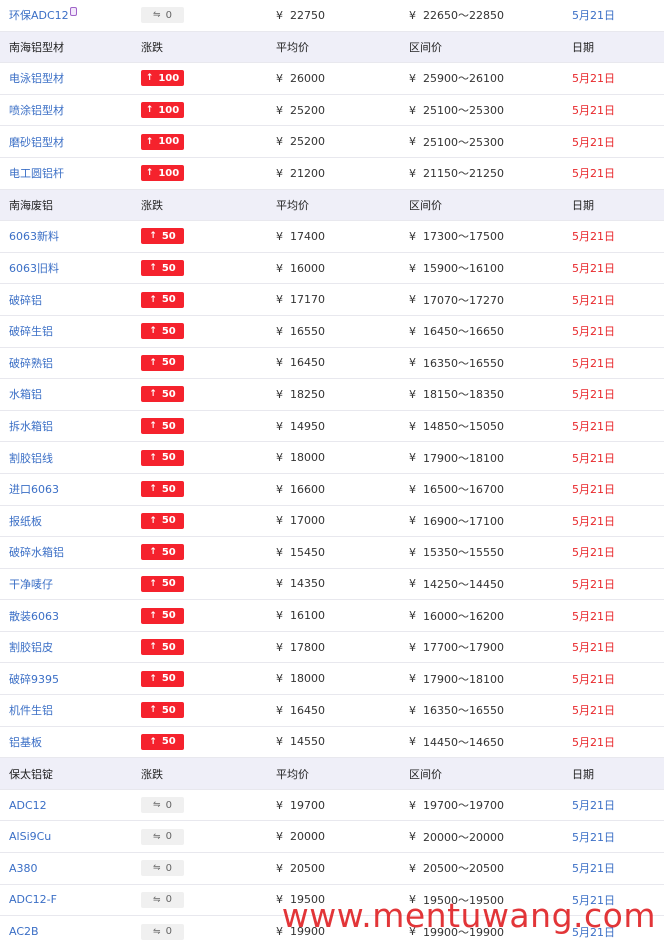 Image resolution: width=664 pixels, height=944 pixels. What do you see at coordinates (338, 173) in the screenshot?
I see `avg-price-cell: ¥21200` at bounding box center [338, 173].